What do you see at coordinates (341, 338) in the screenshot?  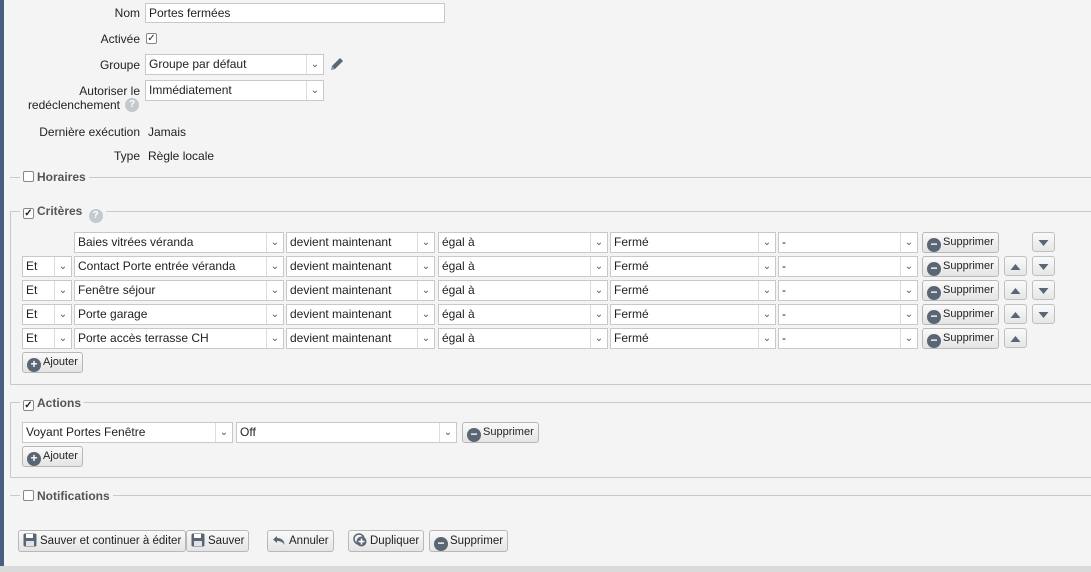 I see `criteria-when-select-value: devient maintenant` at bounding box center [341, 338].